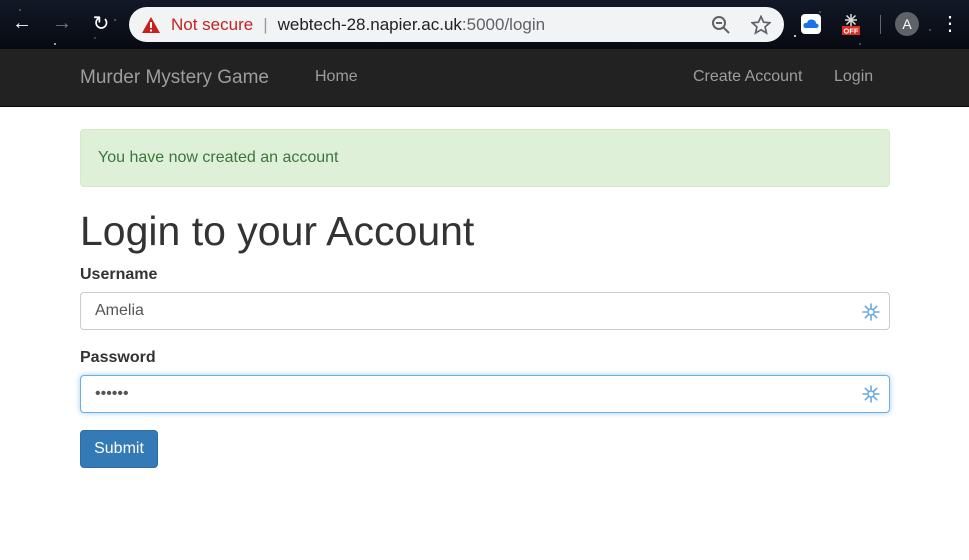 The image size is (969, 560). I want to click on back-arrow-icon: ←, so click(22, 22).